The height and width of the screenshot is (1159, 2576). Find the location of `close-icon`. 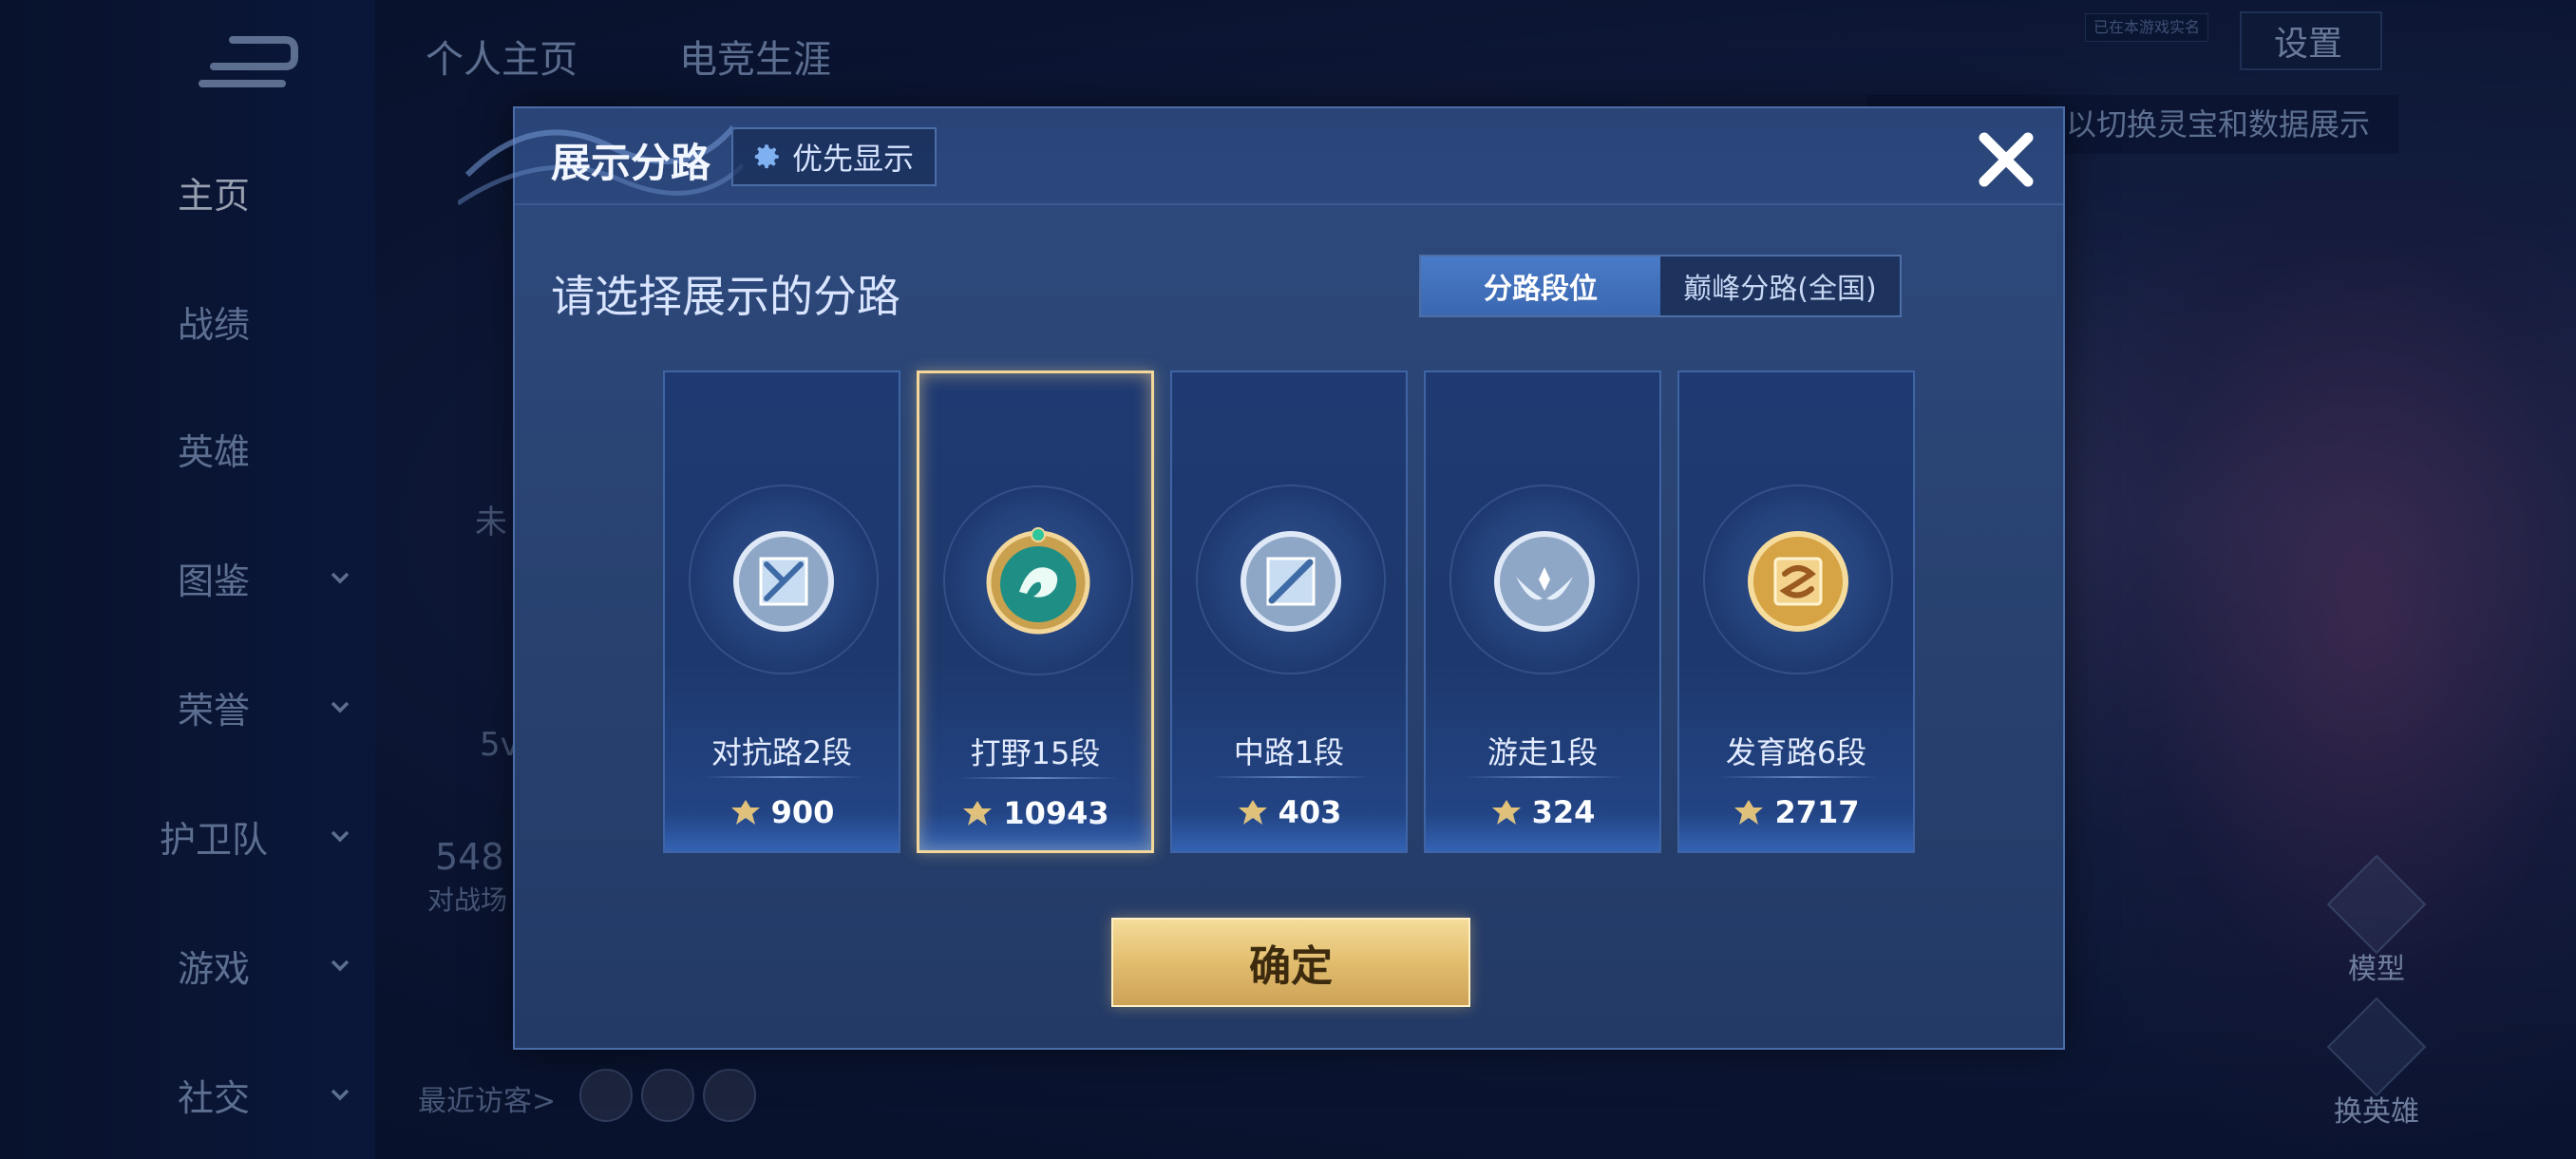

close-icon is located at coordinates (2006, 159).